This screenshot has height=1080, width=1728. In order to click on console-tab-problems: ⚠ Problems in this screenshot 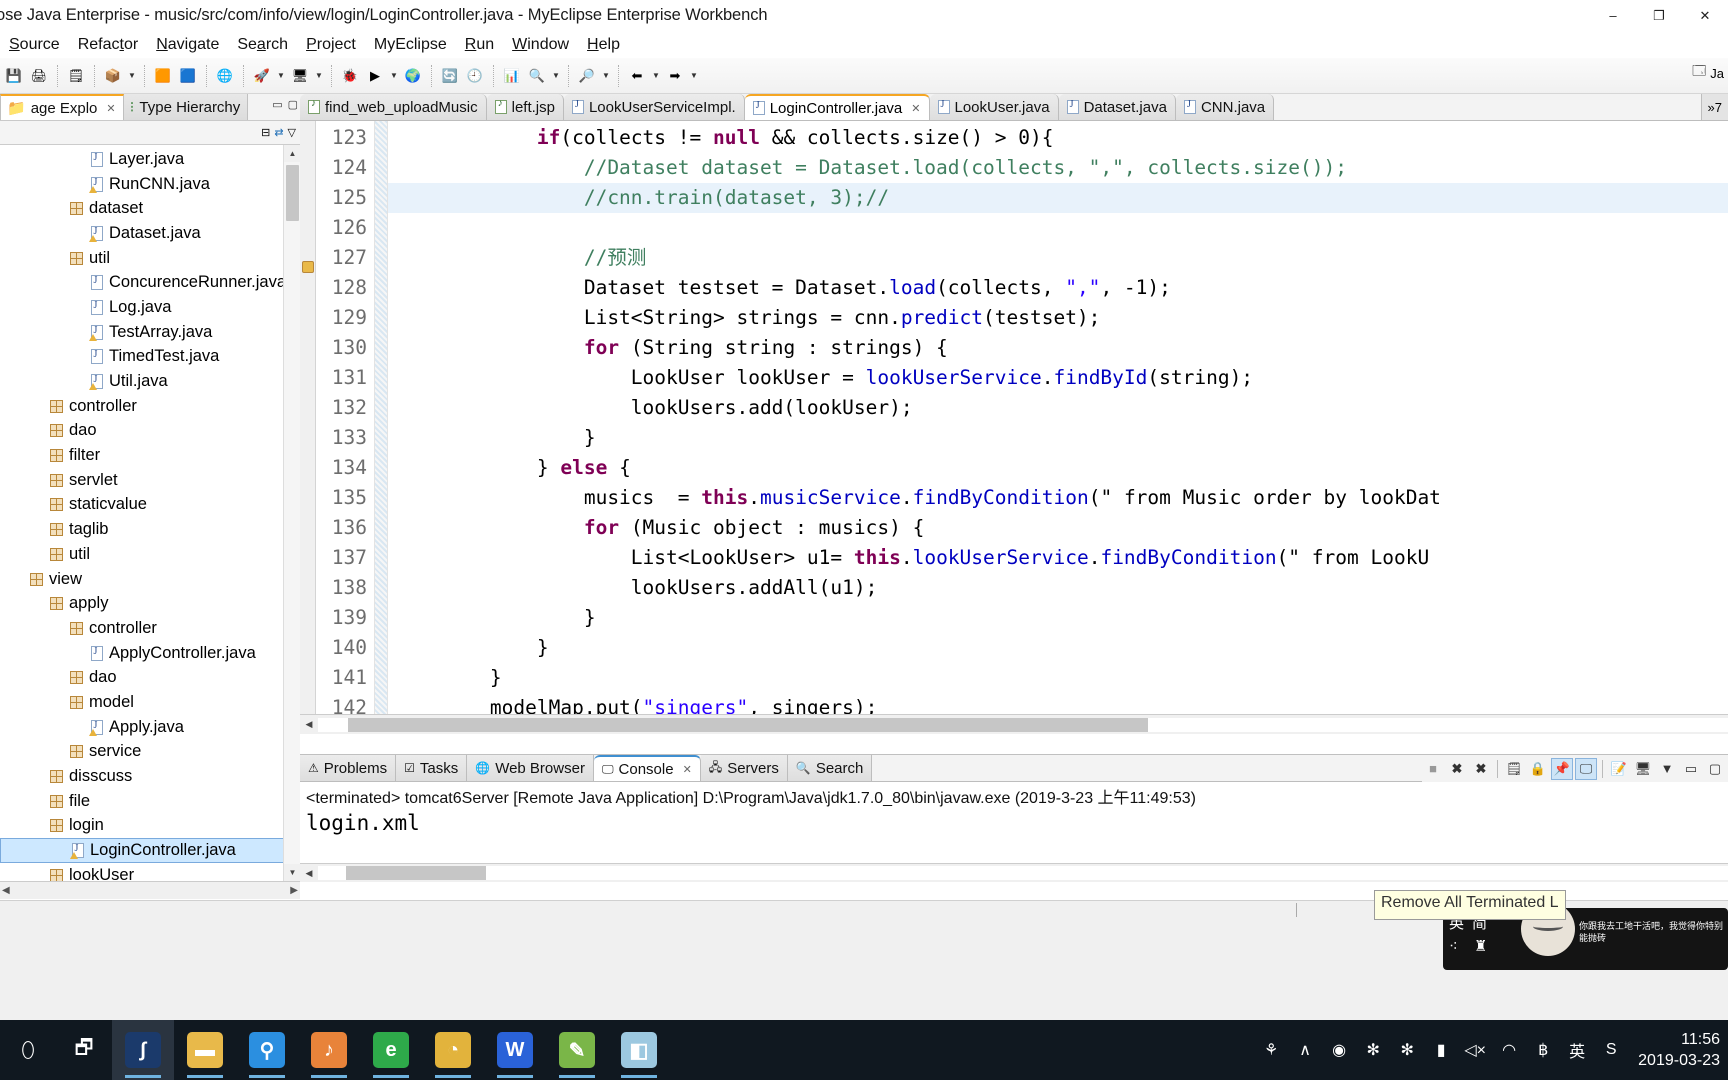, I will do `click(348, 768)`.